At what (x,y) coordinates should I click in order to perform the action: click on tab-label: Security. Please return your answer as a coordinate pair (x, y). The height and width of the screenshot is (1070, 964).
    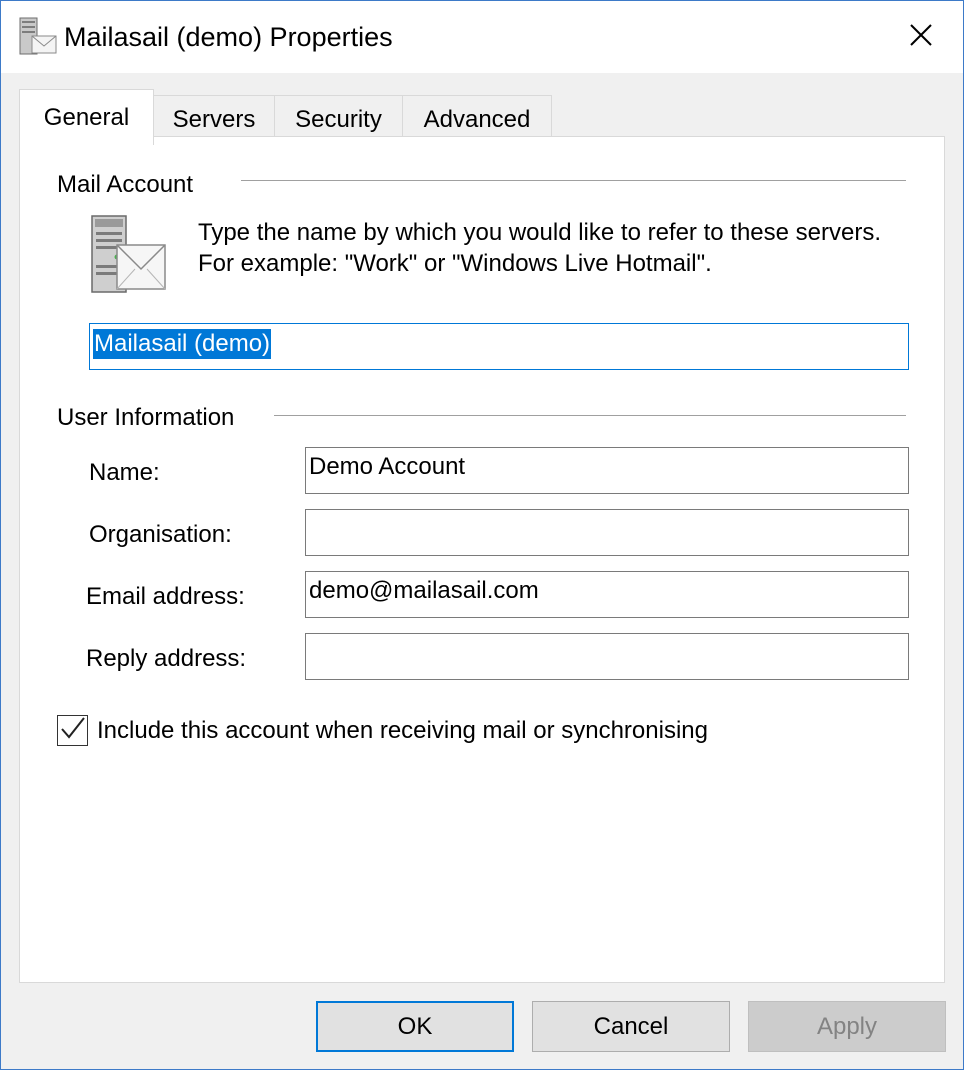
    Looking at the image, I should click on (338, 119).